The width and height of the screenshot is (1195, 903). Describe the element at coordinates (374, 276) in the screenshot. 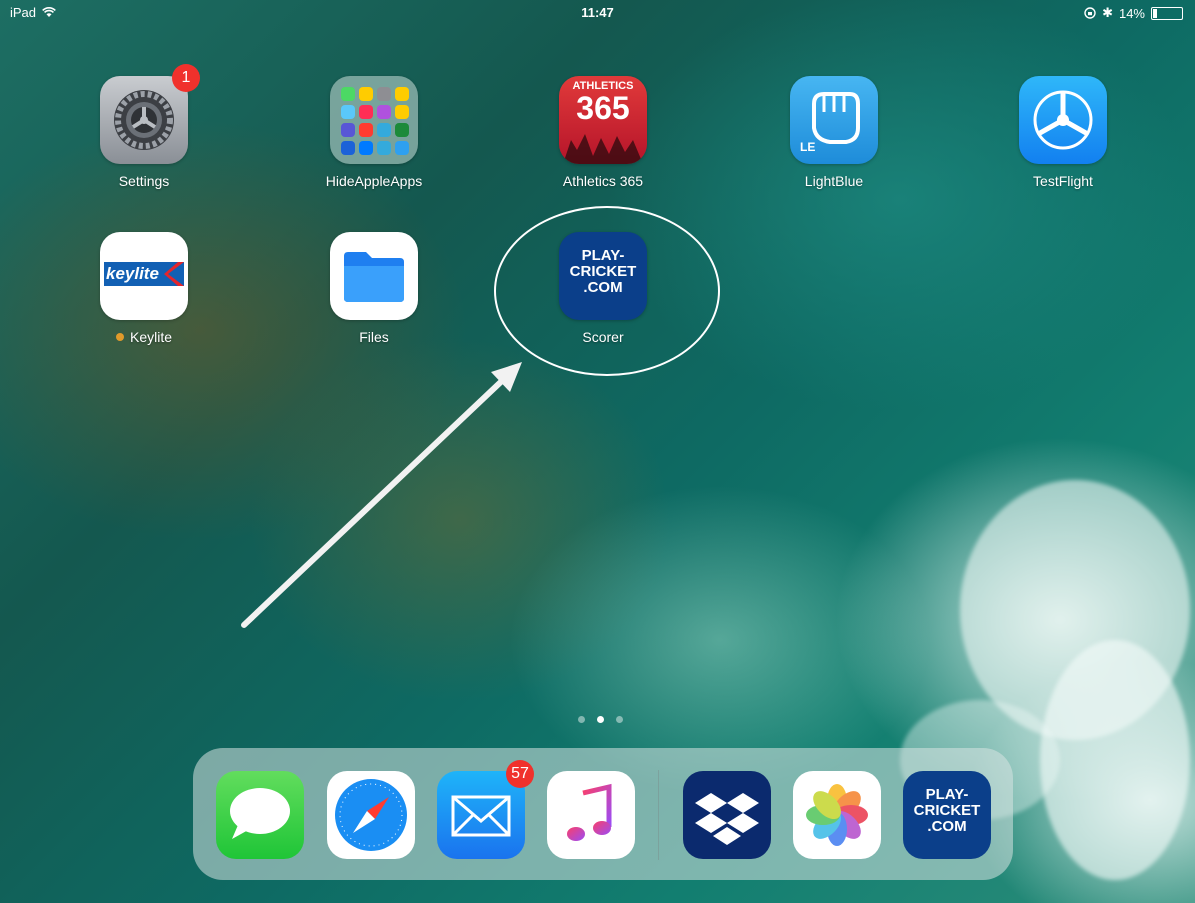

I see `files-folder-icon` at that location.